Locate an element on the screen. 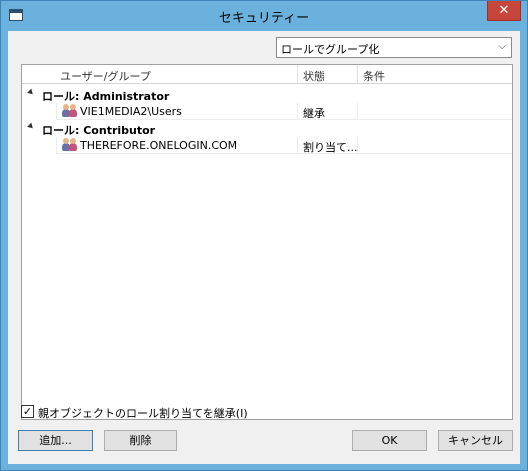  list-header: ユーザー/グループ 状態 条件 is located at coordinates (267, 74).